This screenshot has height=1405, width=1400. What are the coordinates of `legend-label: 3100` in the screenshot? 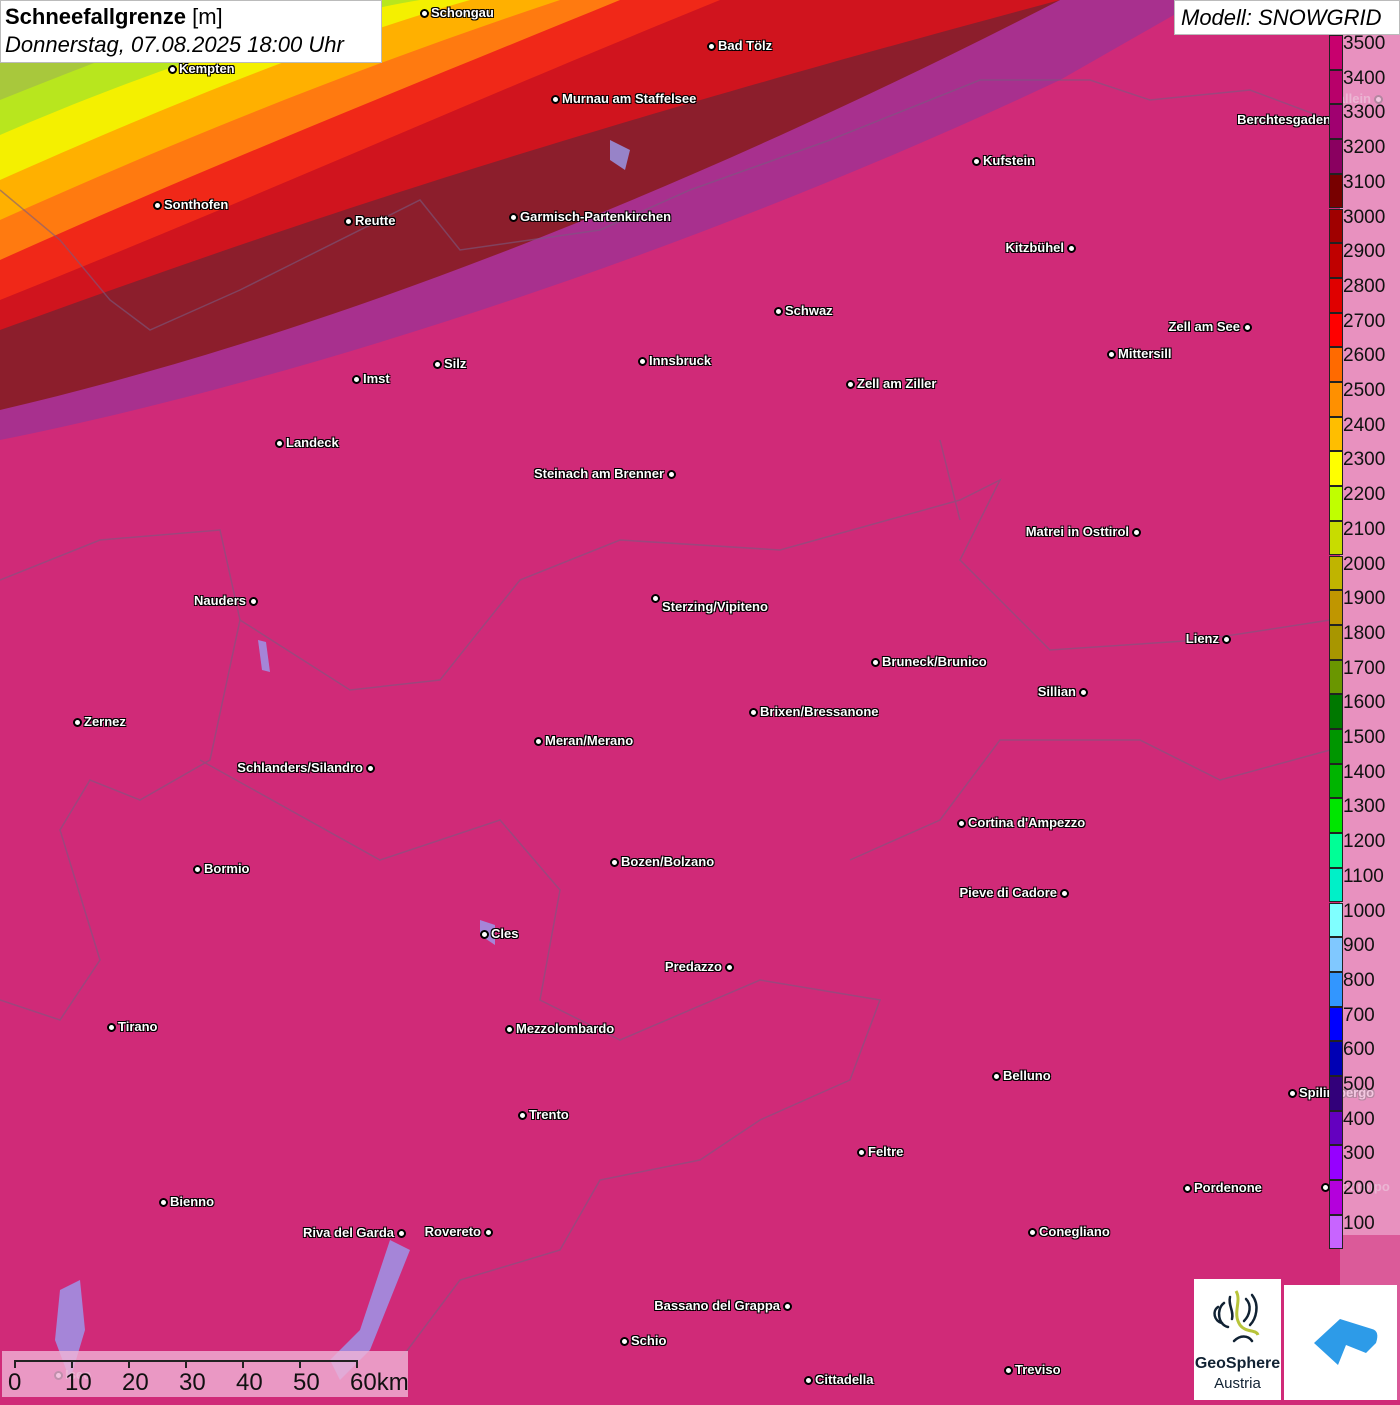 It's located at (1364, 182).